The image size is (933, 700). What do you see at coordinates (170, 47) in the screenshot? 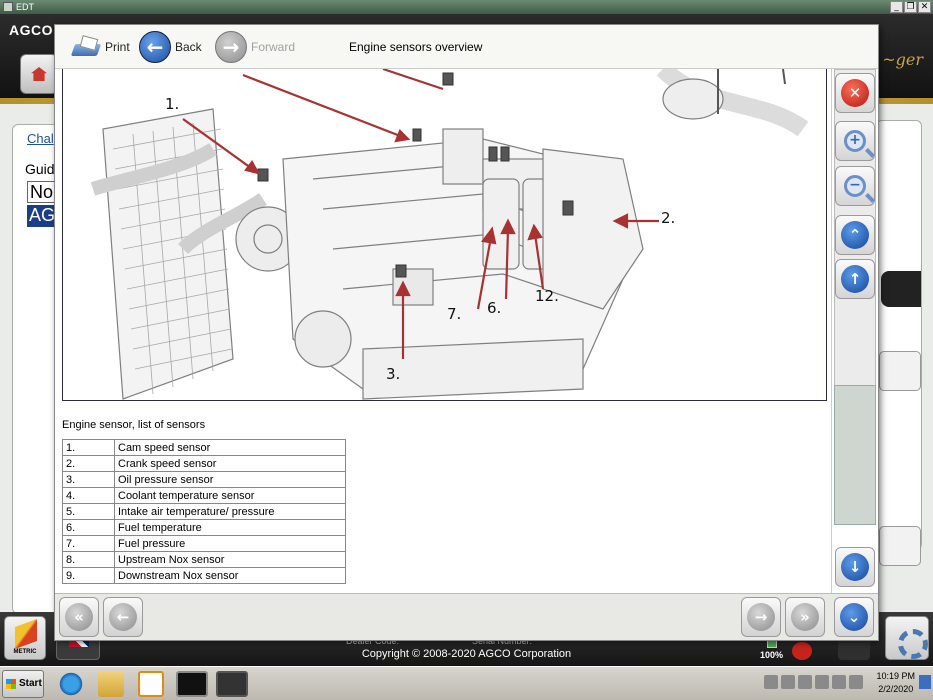
I see `back-button: ← Back` at bounding box center [170, 47].